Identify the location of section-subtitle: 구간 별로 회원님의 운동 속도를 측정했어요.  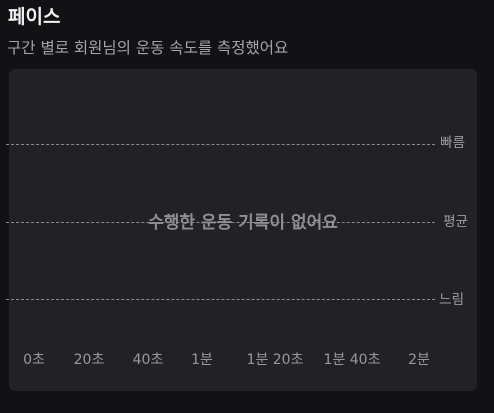
(148, 48).